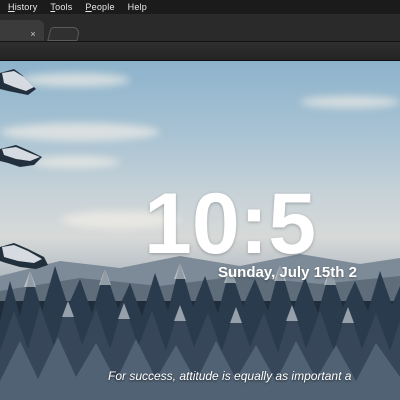 The height and width of the screenshot is (400, 400). Describe the element at coordinates (287, 272) in the screenshot. I see `clock-date: Sunday, July 15th 2` at that location.